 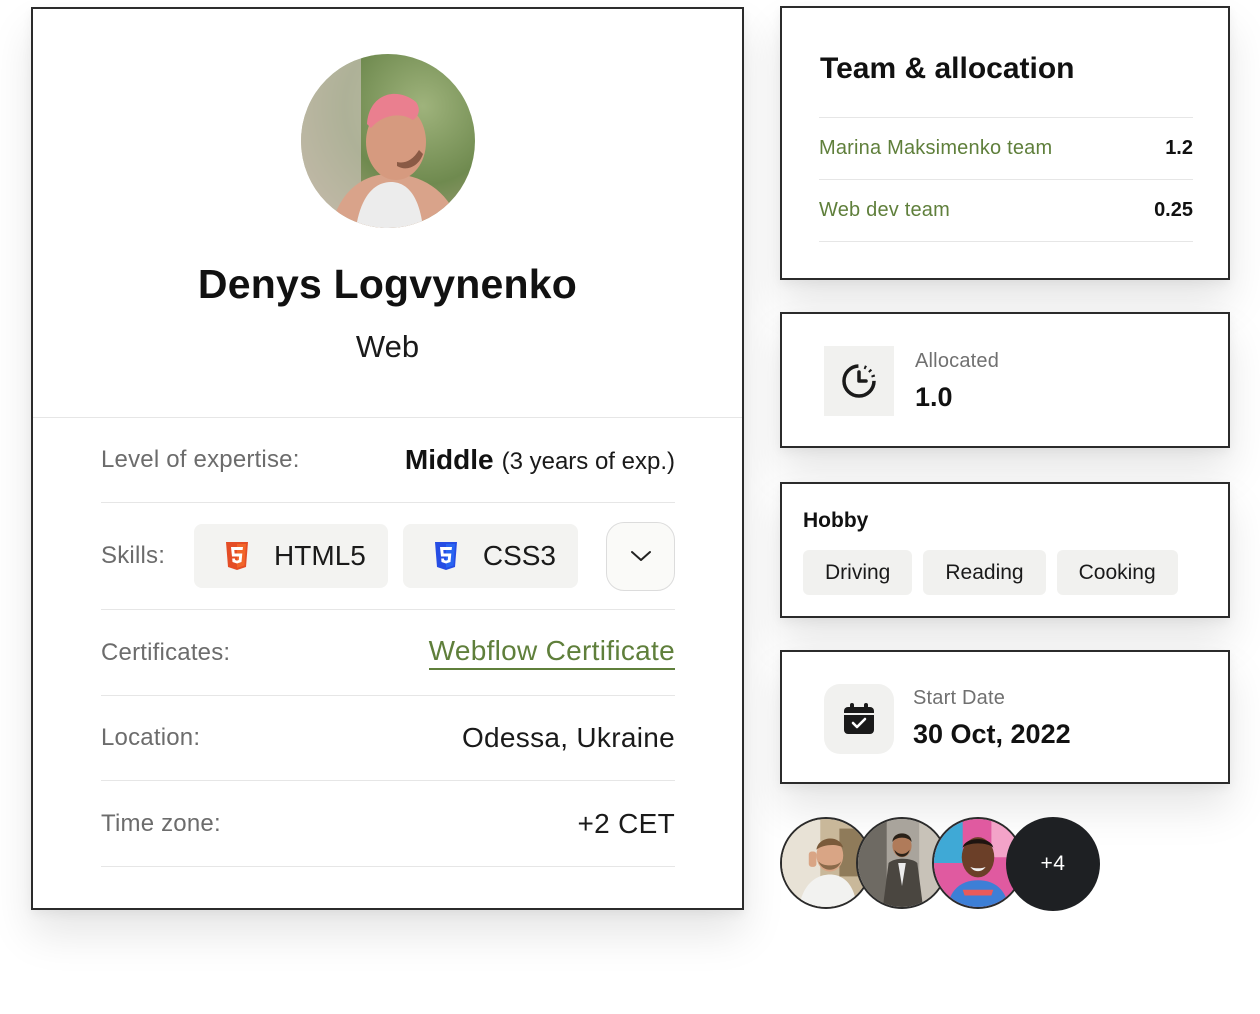 I want to click on skills-list: HTML5 CSS3, so click(x=434, y=556).